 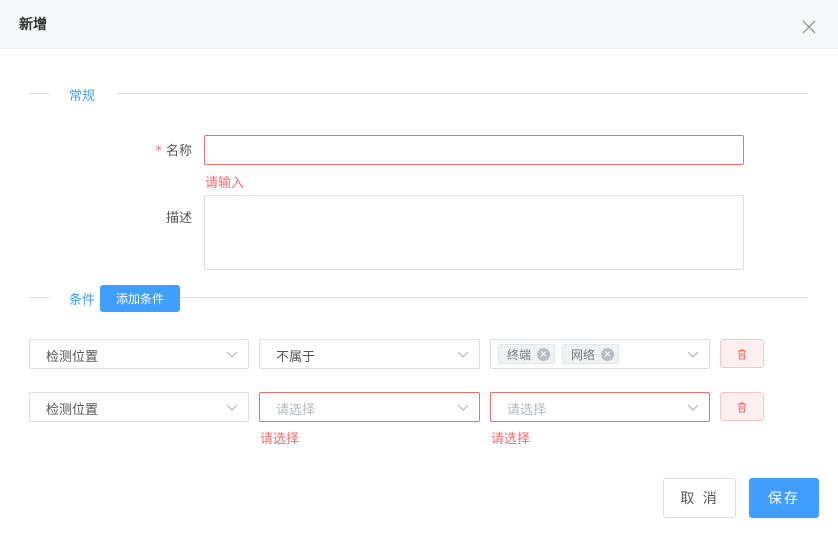 What do you see at coordinates (82, 96) in the screenshot?
I see `section-general-label: 常规` at bounding box center [82, 96].